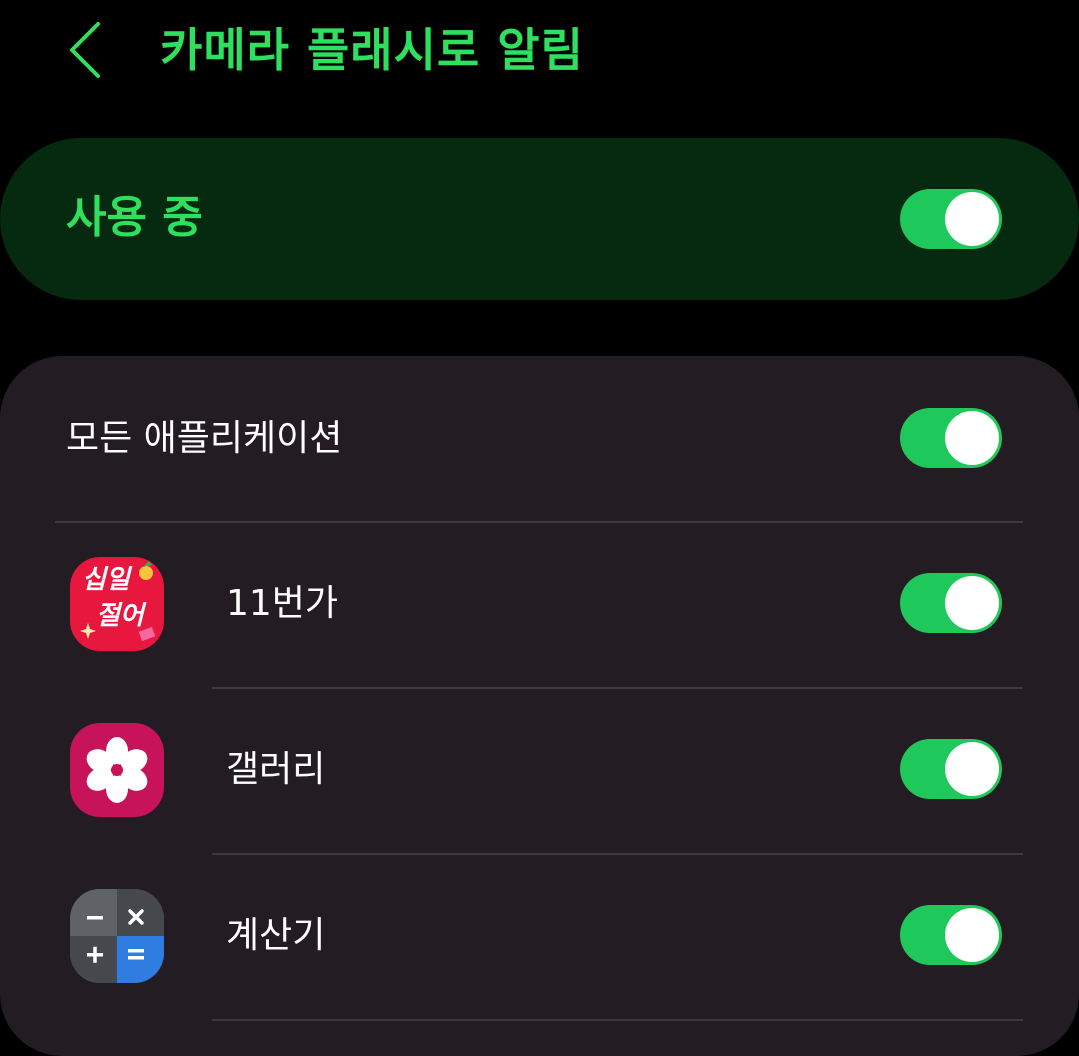  I want to click on 11st-icon-text-bottom: 절어, so click(120, 616).